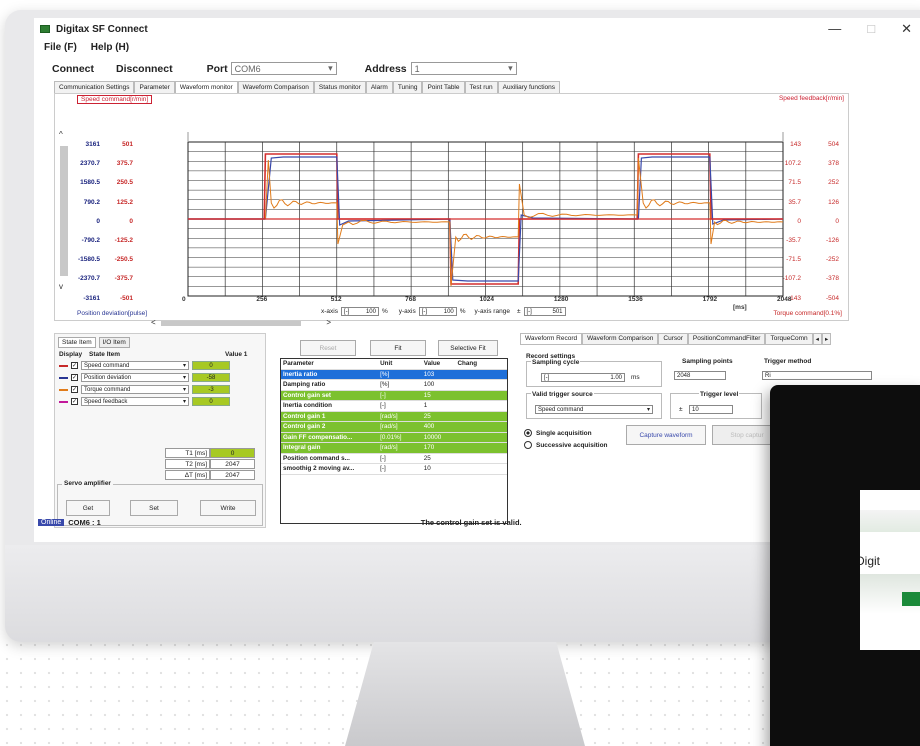  What do you see at coordinates (726, 339) in the screenshot?
I see `tab-position-command-filter: PositionCommandFilter` at bounding box center [726, 339].